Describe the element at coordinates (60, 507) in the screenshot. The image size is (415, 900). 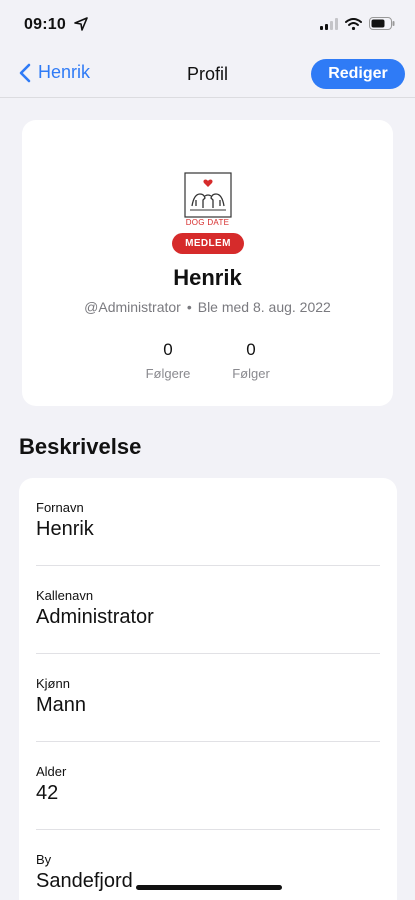
I see `field-label: Fornavn` at that location.